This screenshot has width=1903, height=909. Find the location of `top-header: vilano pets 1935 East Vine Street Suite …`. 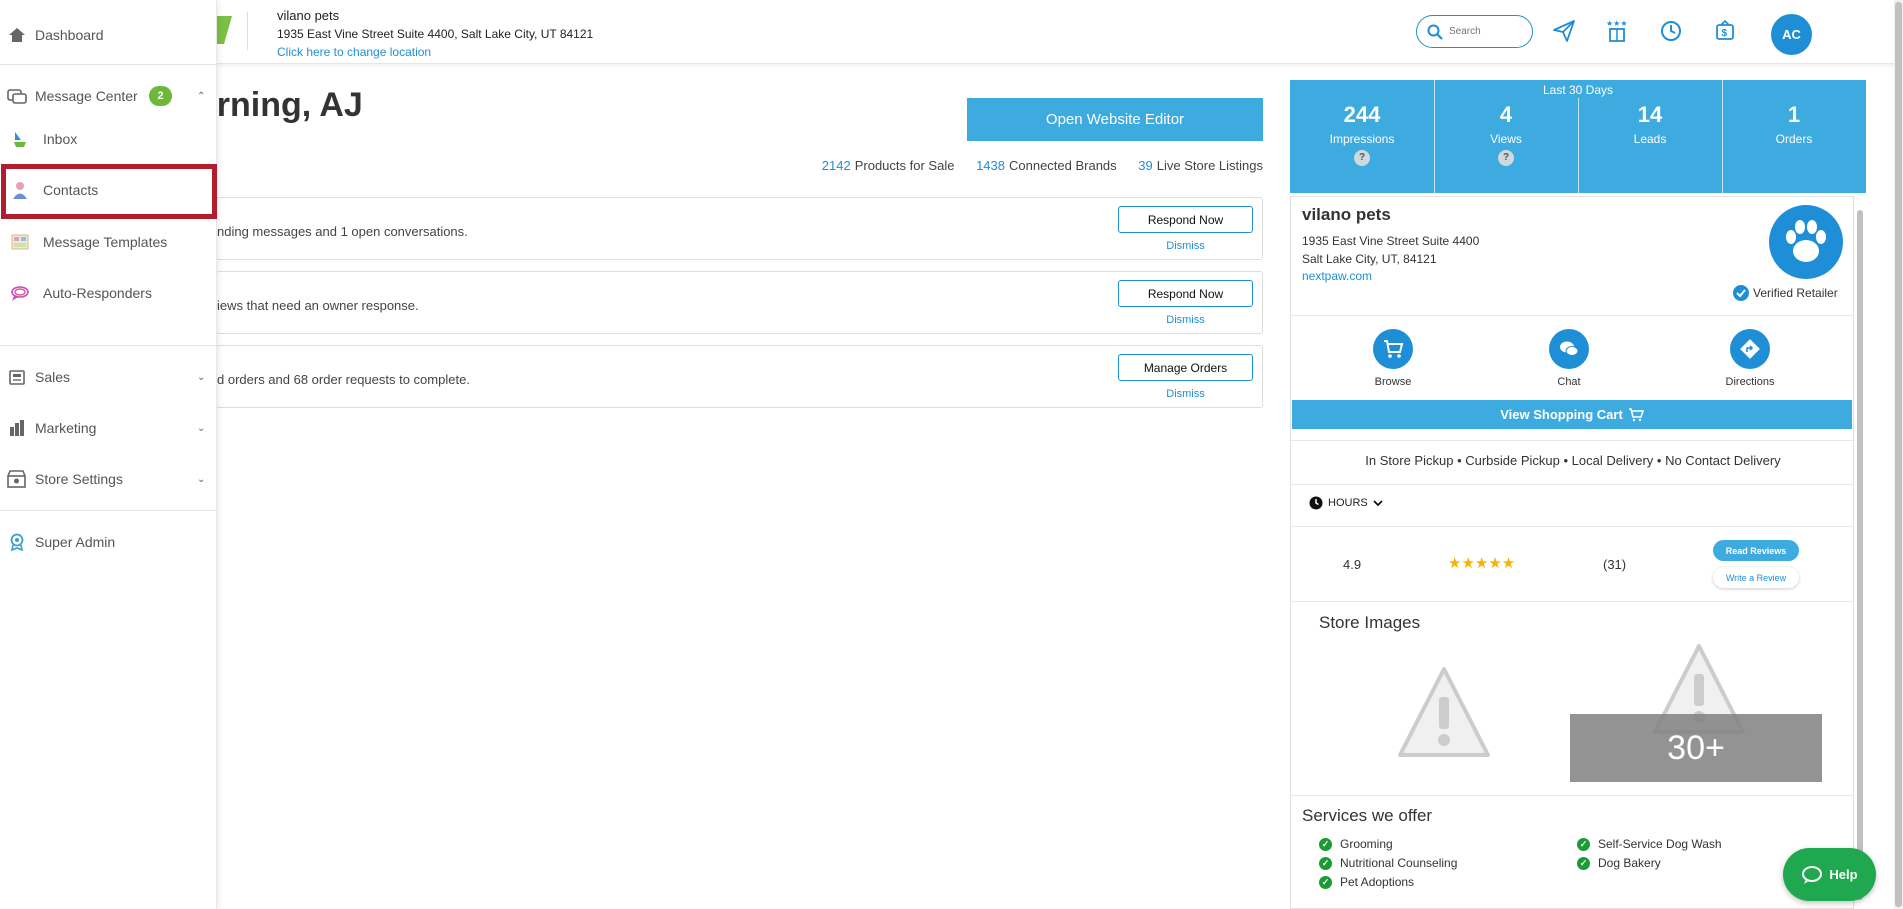

top-header: vilano pets 1935 East Vine Street Suite … is located at coordinates (951, 32).